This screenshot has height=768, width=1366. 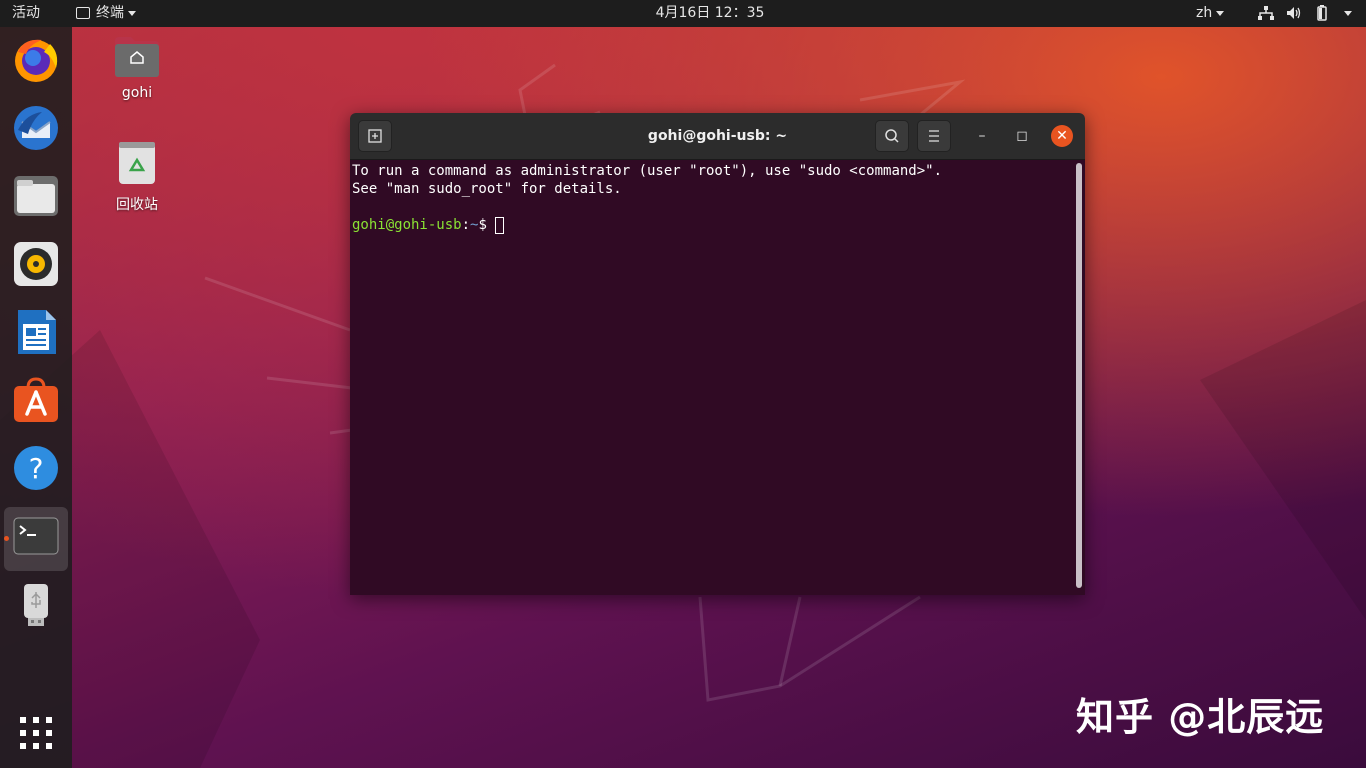 I want to click on language-selector: zh, so click(x=1210, y=13).